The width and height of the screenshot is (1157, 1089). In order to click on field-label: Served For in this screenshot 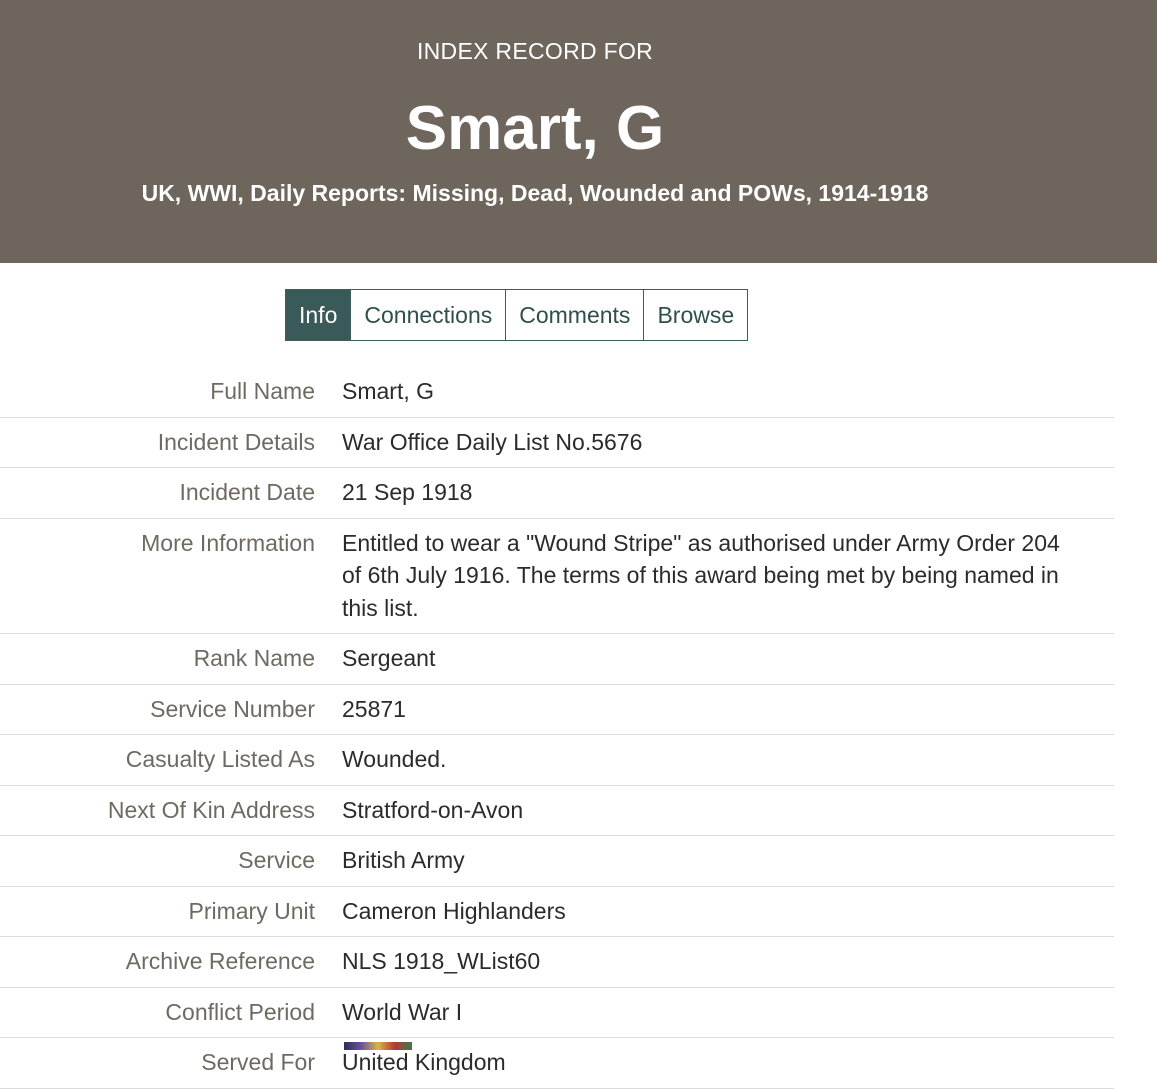, I will do `click(258, 1062)`.